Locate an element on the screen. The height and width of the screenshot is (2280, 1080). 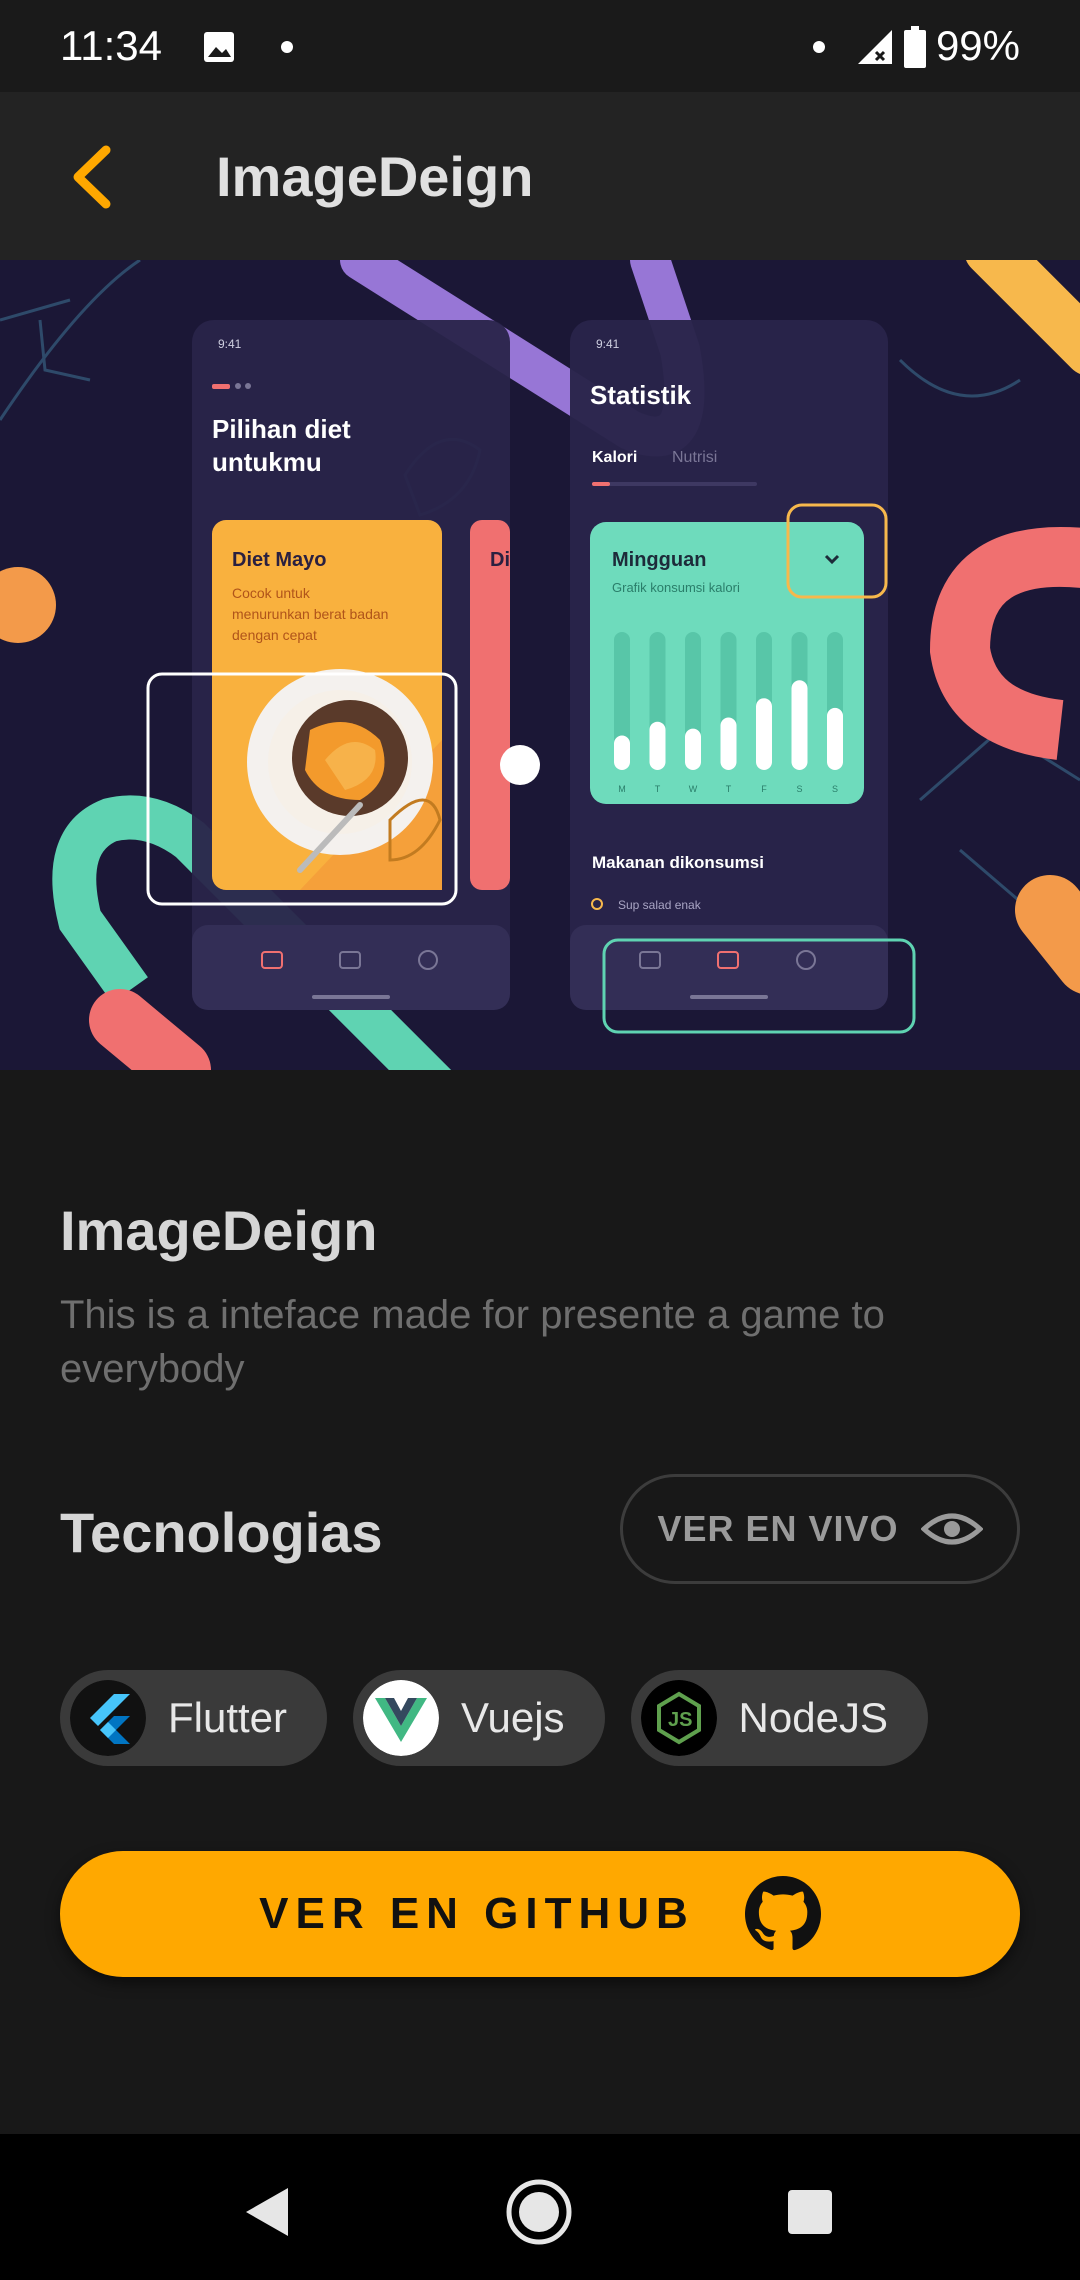
eye-icon is located at coordinates (951, 1529).